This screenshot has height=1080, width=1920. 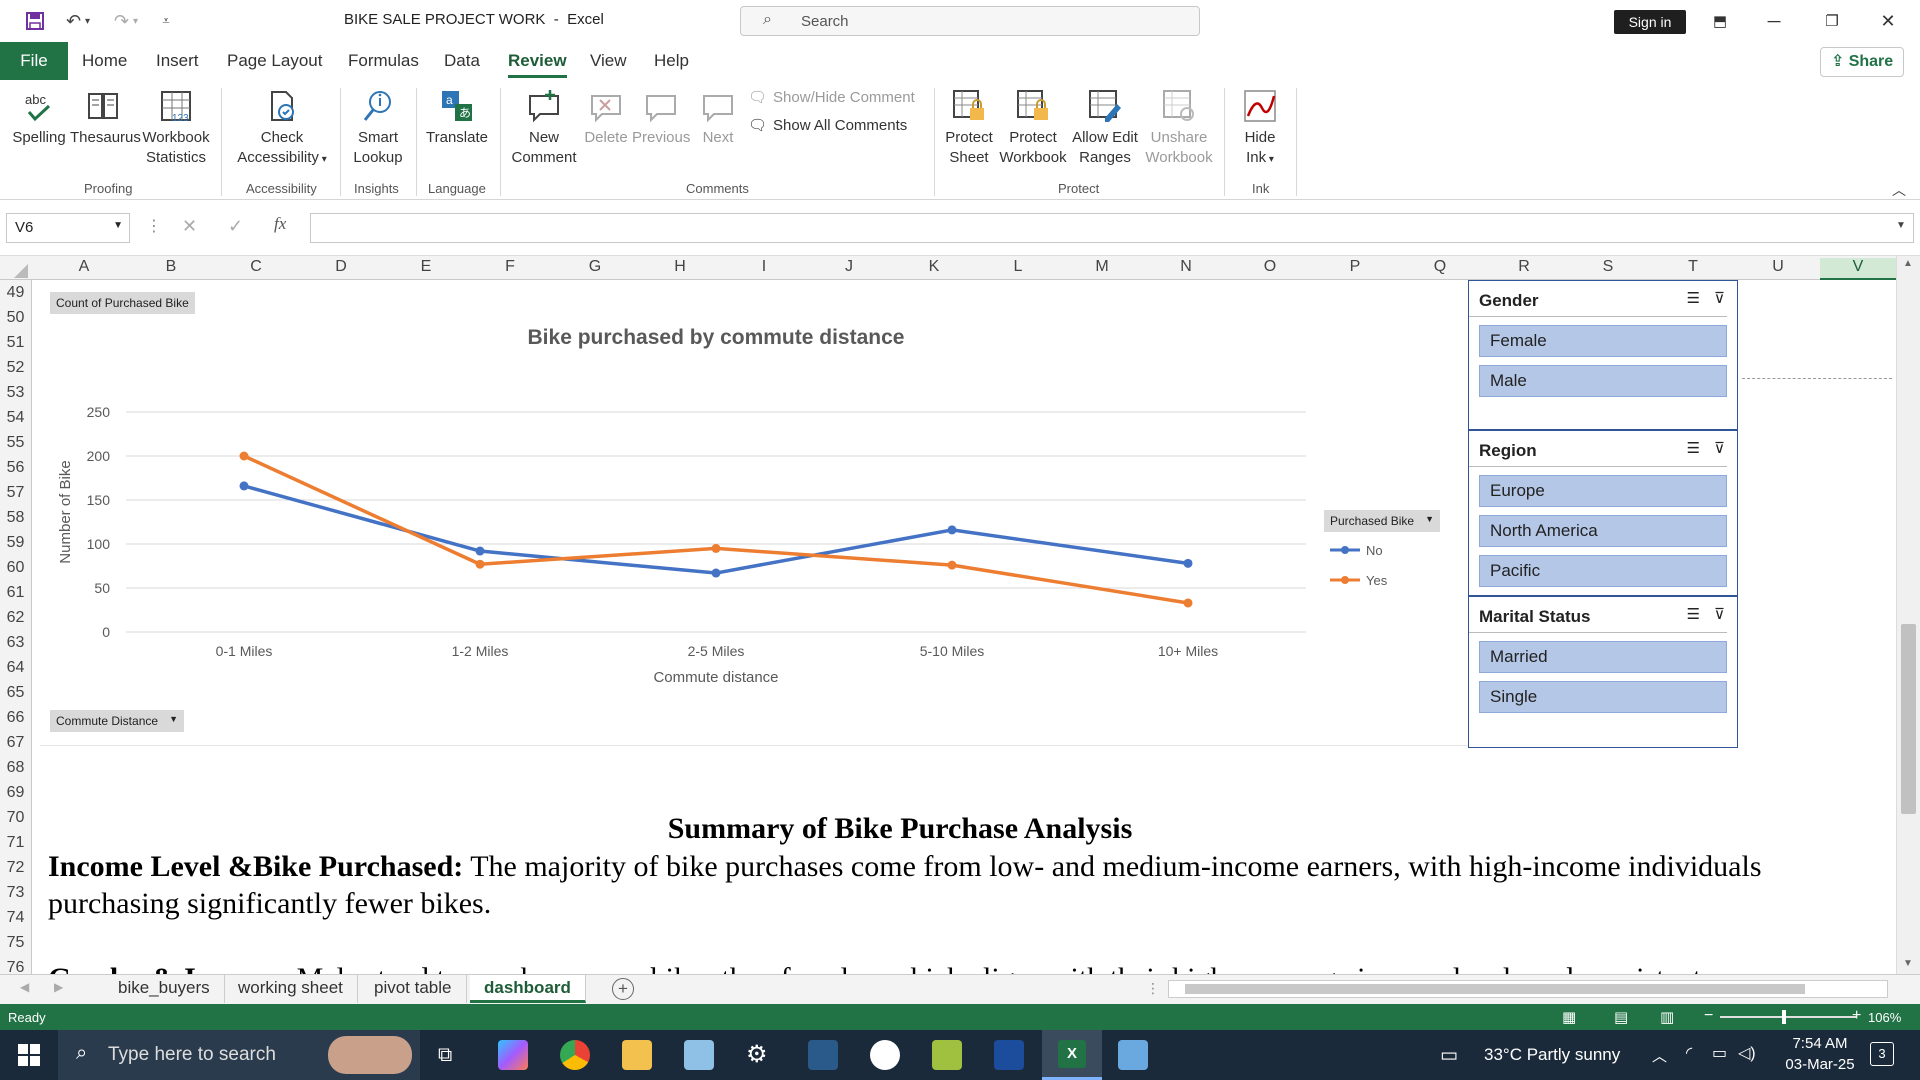 What do you see at coordinates (1774, 21) in the screenshot?
I see `minimize-icon: ─` at bounding box center [1774, 21].